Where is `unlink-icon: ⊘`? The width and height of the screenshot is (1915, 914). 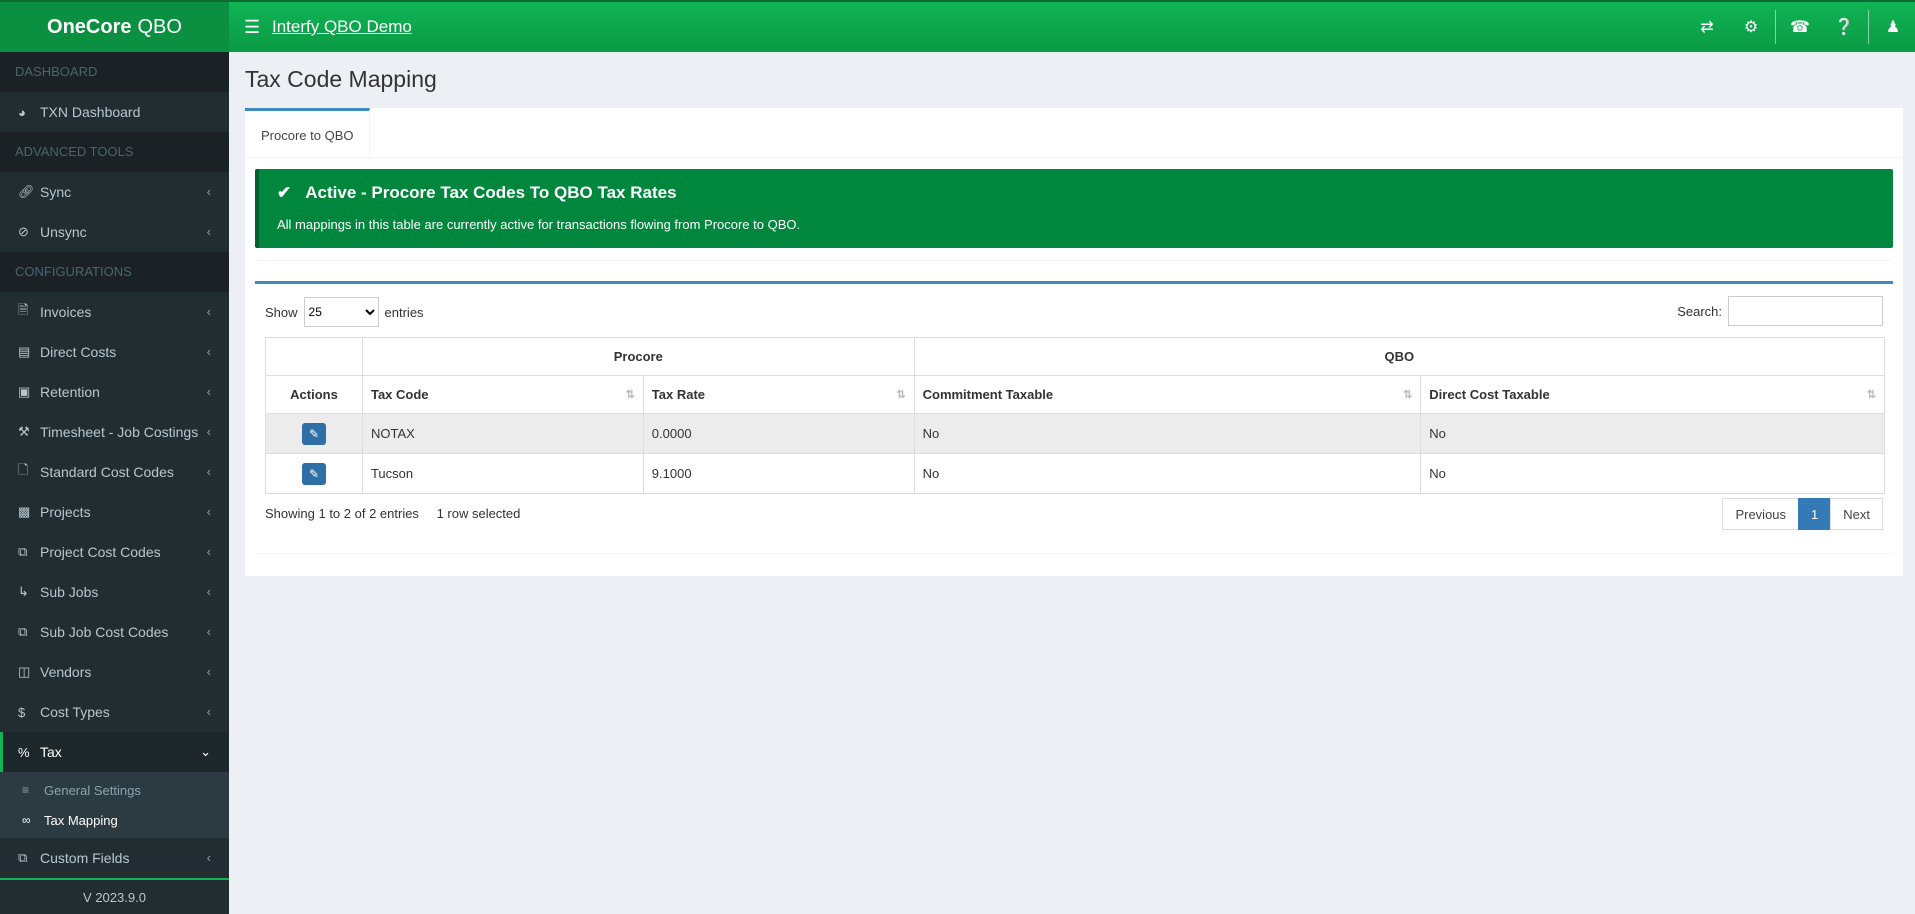 unlink-icon: ⊘ is located at coordinates (23, 231).